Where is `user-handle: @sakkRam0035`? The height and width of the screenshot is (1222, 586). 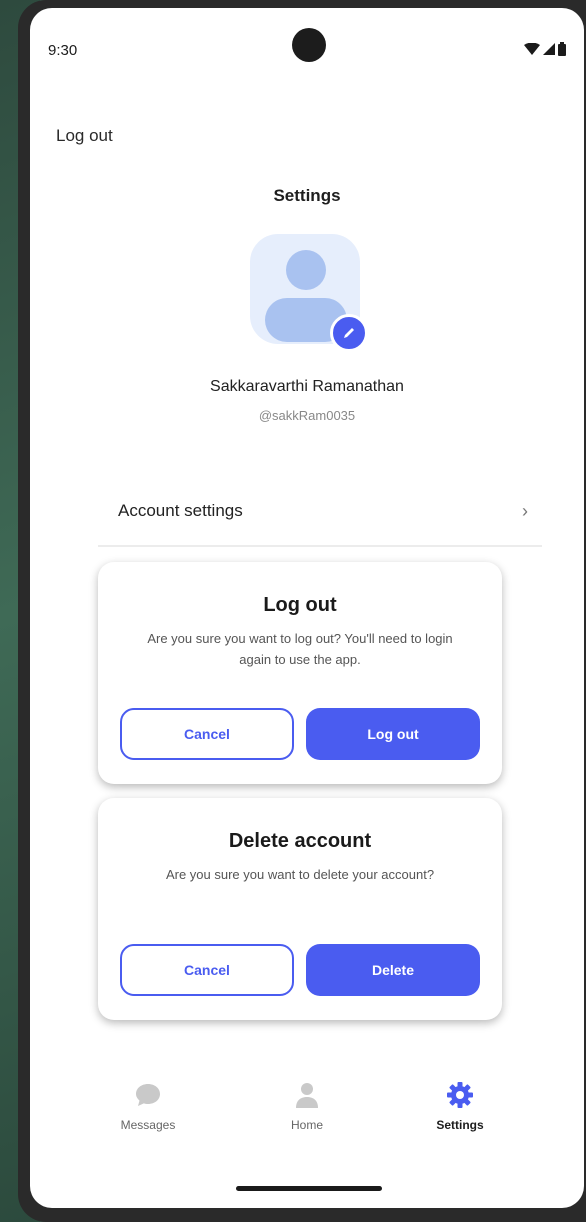
user-handle: @sakkRam0035 is located at coordinates (307, 415).